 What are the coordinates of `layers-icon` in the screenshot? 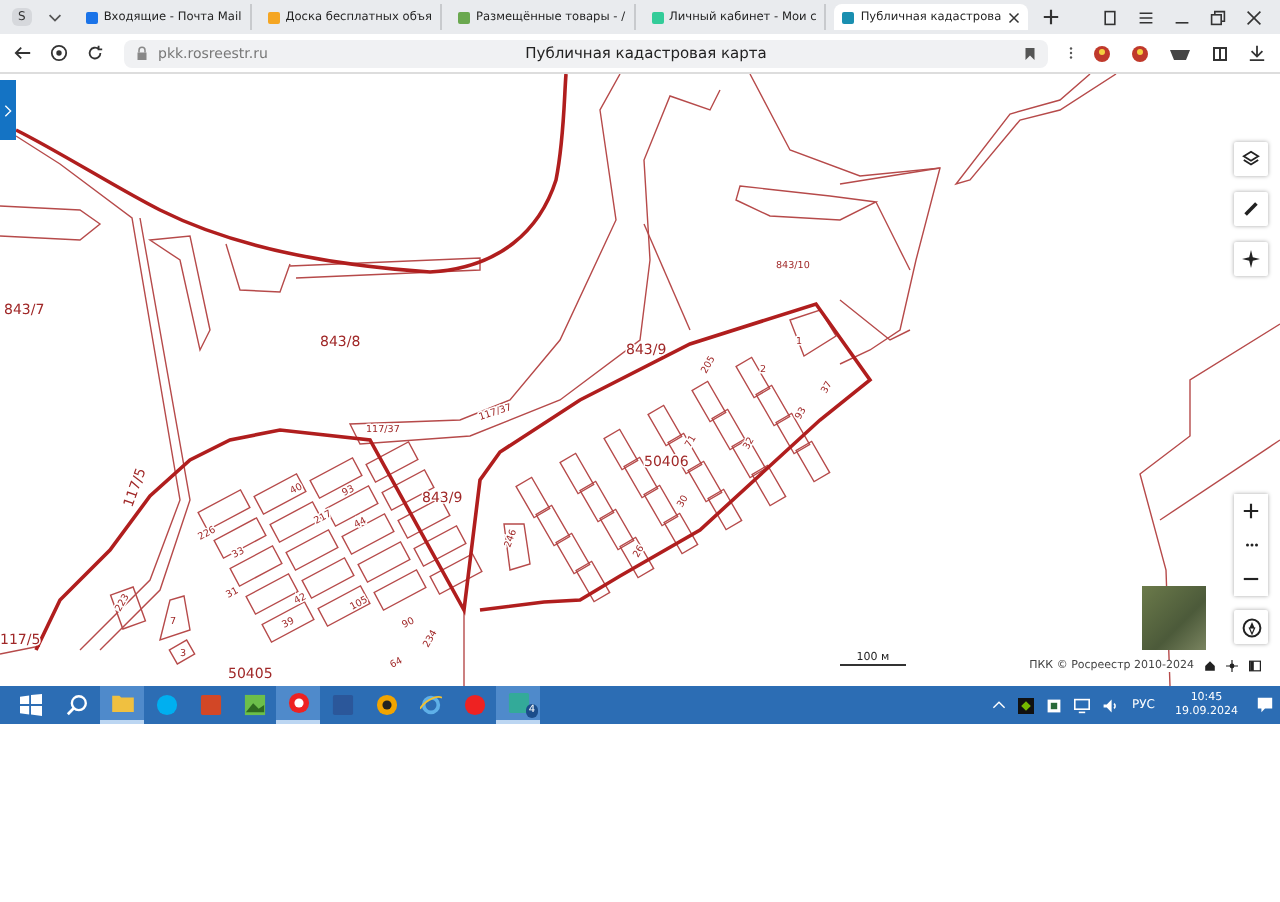 It's located at (1251, 159).